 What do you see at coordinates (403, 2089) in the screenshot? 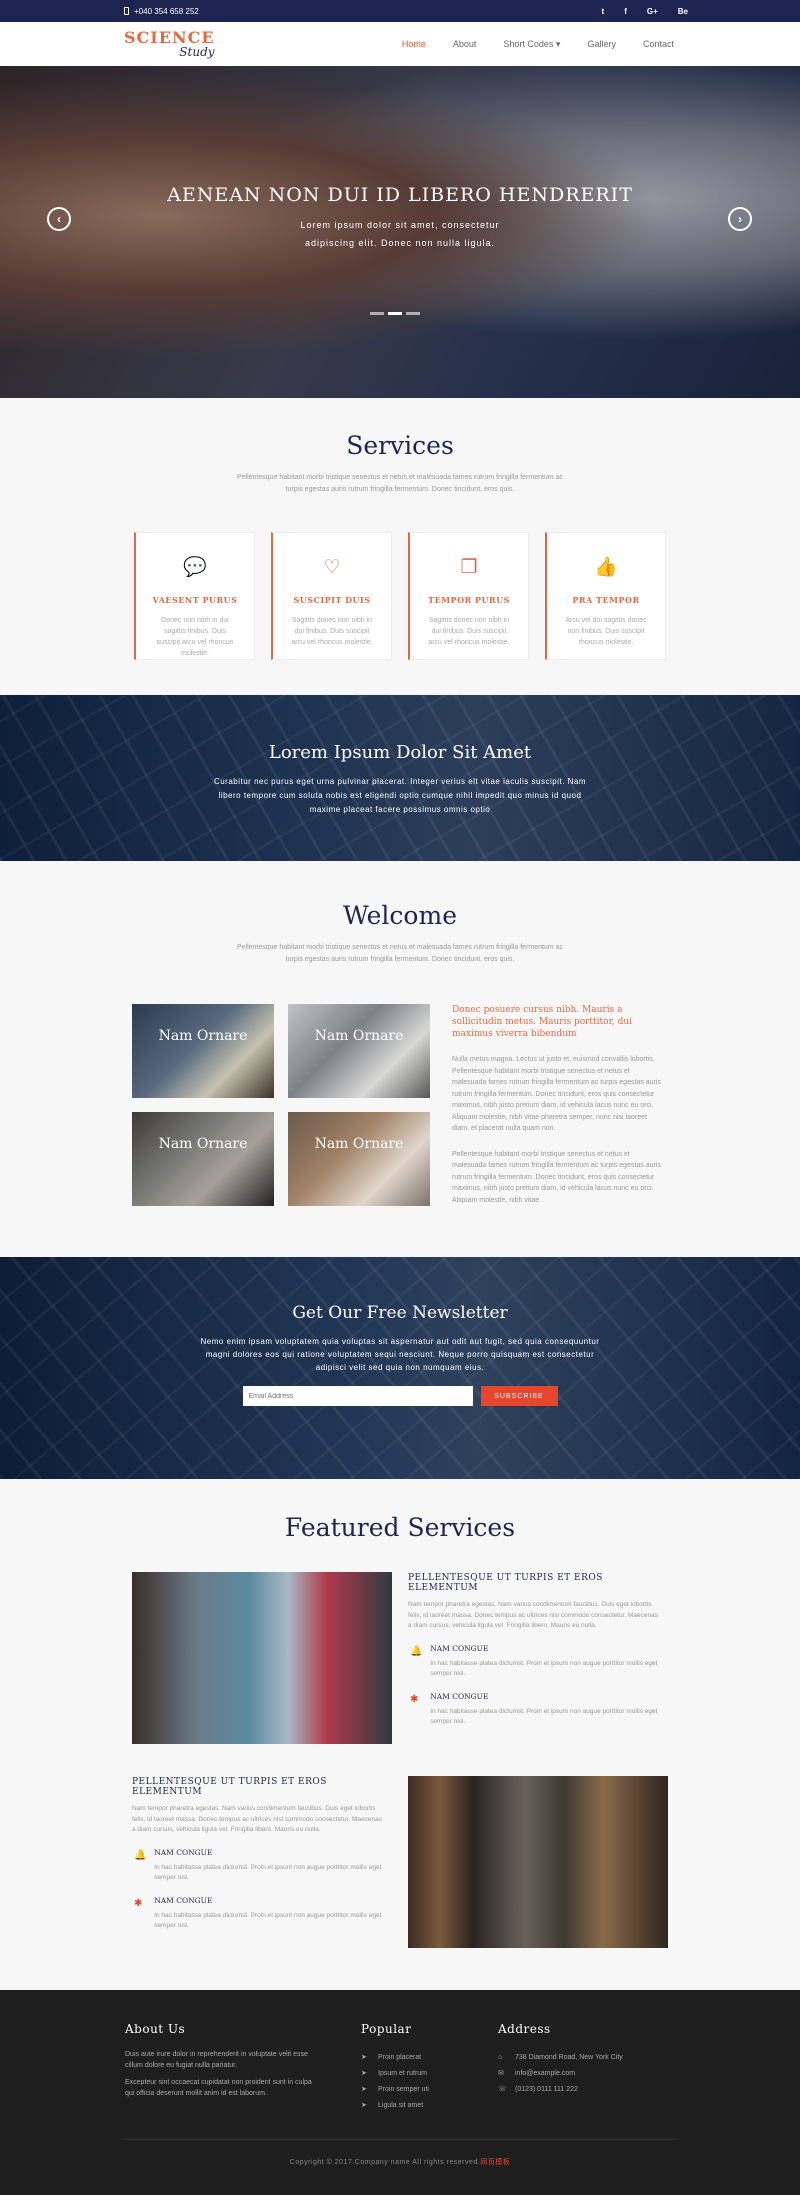
I see `popular-link-label: Proin semper uti` at bounding box center [403, 2089].